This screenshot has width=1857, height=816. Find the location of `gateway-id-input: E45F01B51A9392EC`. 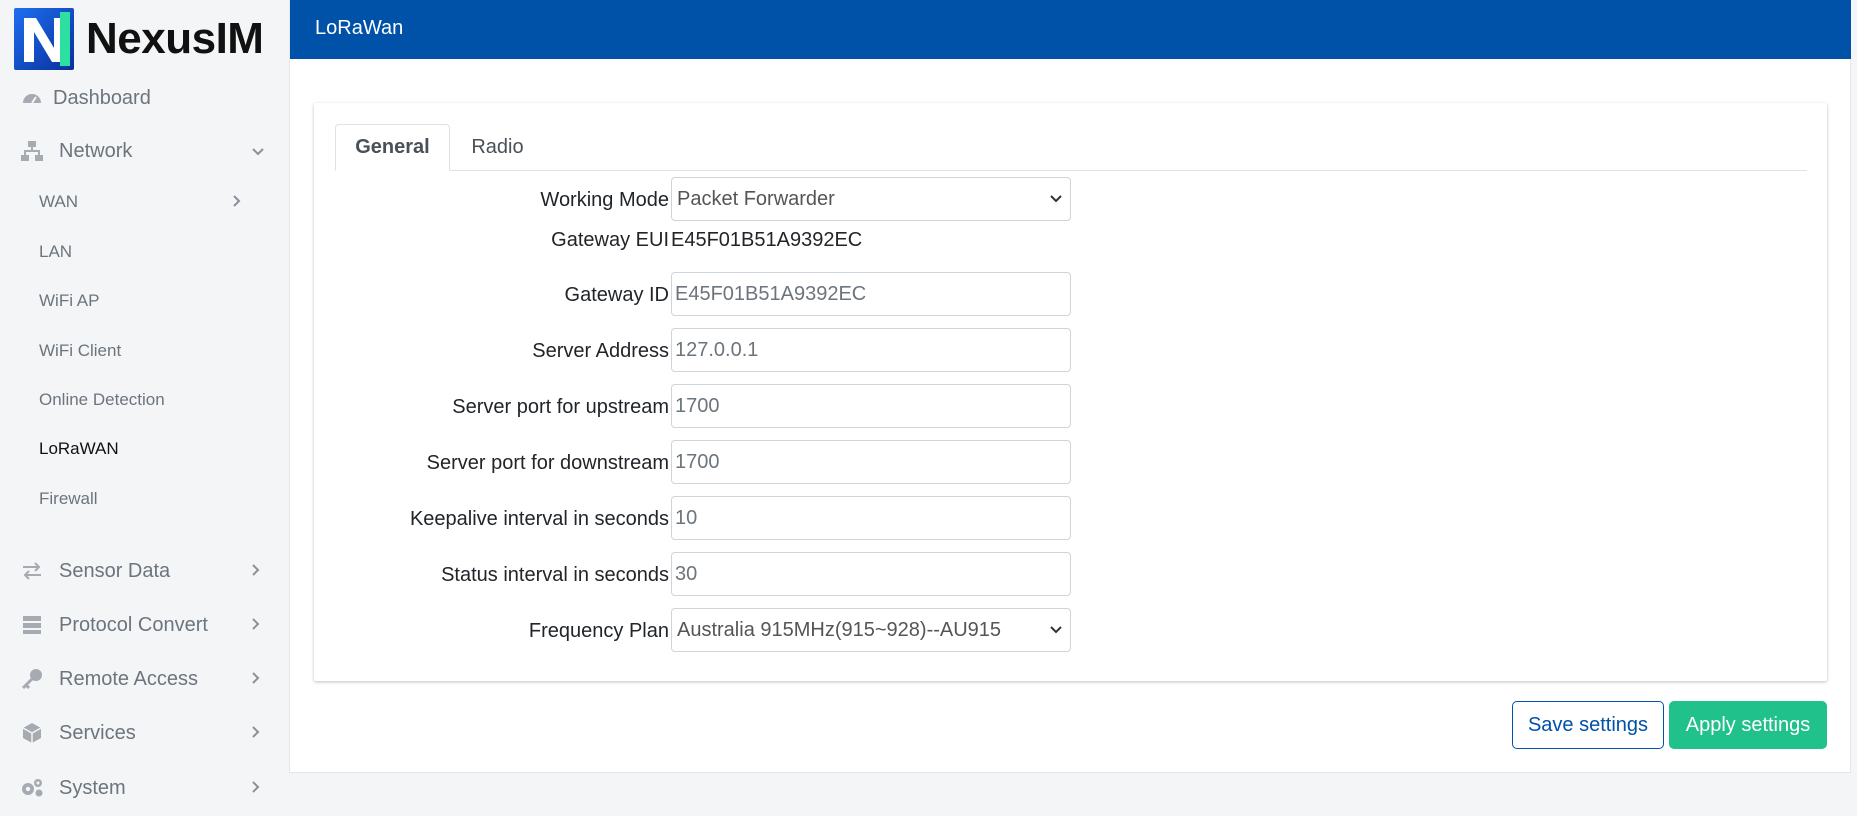

gateway-id-input: E45F01B51A9392EC is located at coordinates (871, 294).